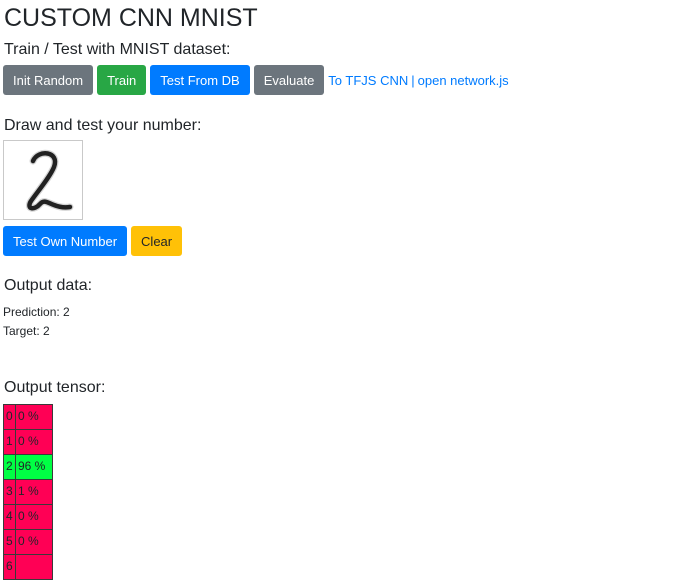 This screenshot has height=580, width=674. Describe the element at coordinates (103, 125) in the screenshot. I see `draw-heading: Draw and test your number:` at that location.